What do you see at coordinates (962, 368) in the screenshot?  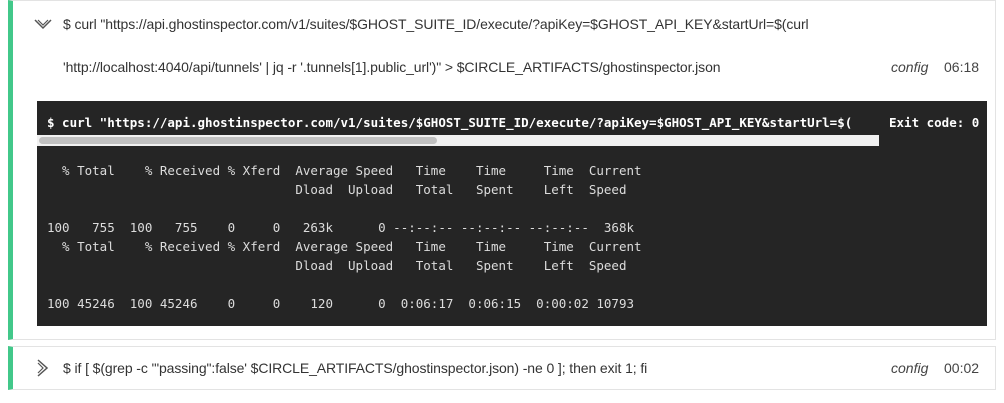 I see `step-duration: 00:02` at bounding box center [962, 368].